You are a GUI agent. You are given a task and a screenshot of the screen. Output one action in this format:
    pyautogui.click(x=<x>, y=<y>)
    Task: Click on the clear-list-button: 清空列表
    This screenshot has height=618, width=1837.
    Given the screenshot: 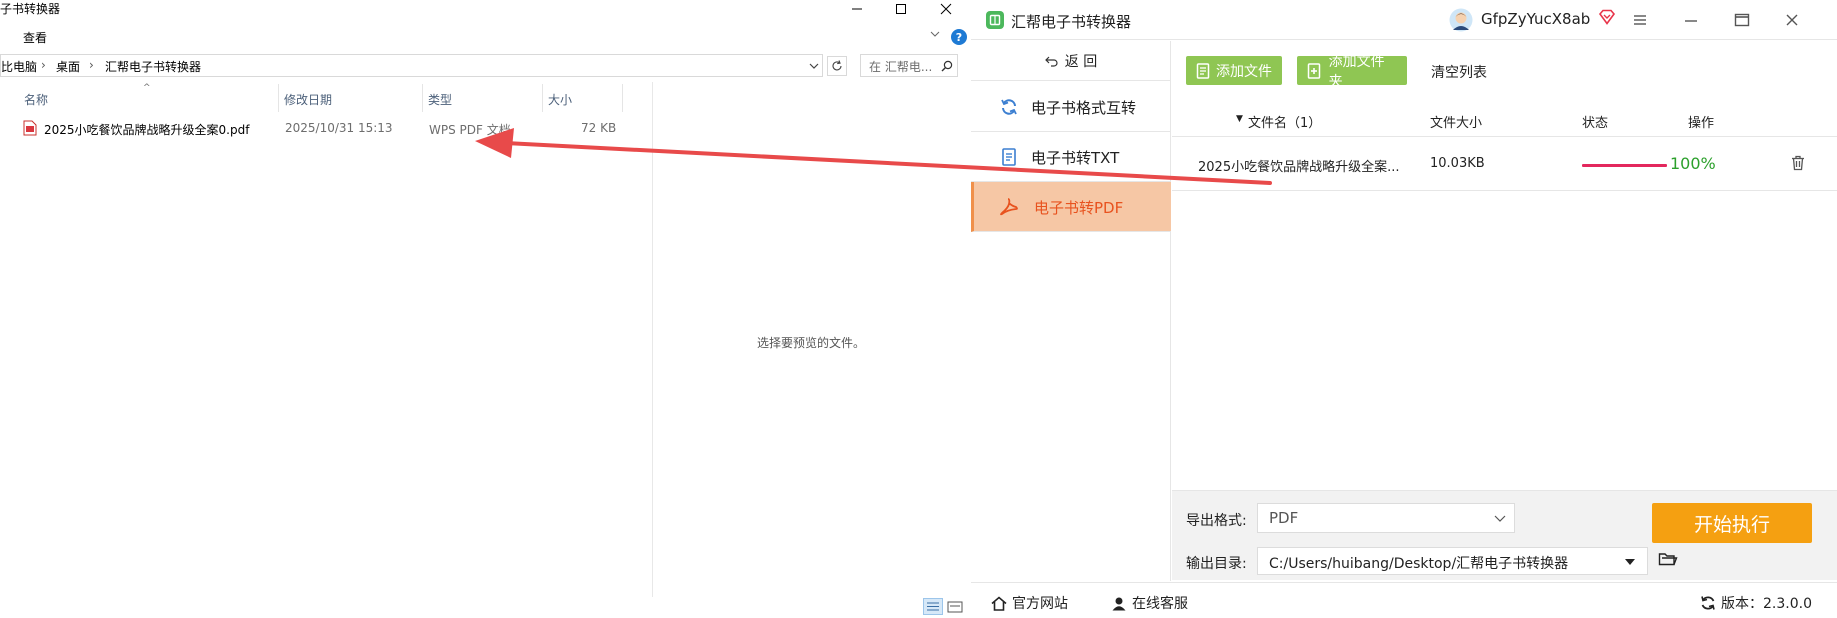 What is the action you would take?
    pyautogui.click(x=1459, y=72)
    